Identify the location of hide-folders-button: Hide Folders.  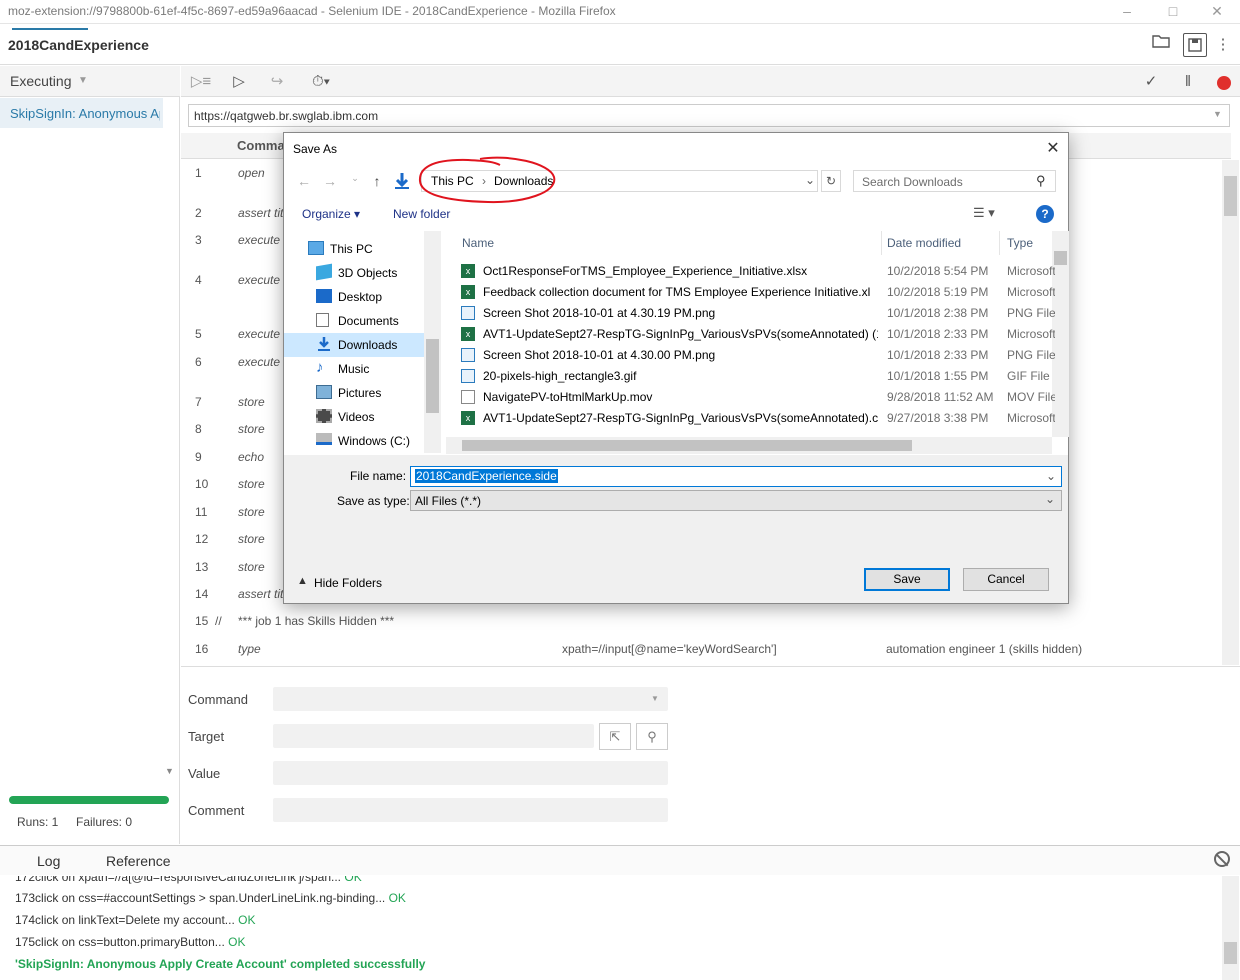
(348, 583).